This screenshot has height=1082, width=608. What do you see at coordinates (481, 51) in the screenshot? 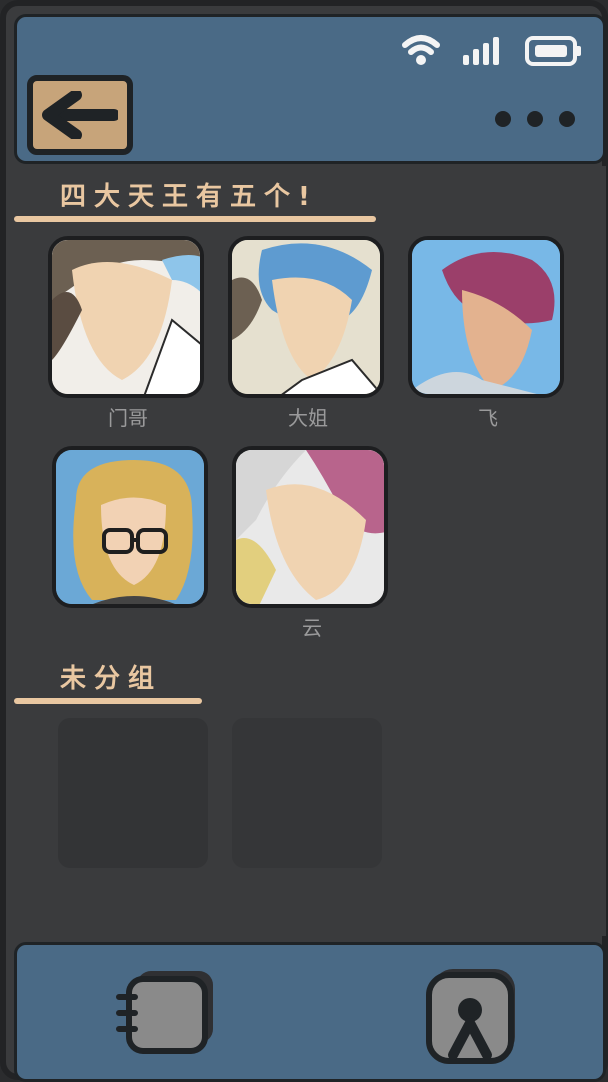
I see `signal-icon` at bounding box center [481, 51].